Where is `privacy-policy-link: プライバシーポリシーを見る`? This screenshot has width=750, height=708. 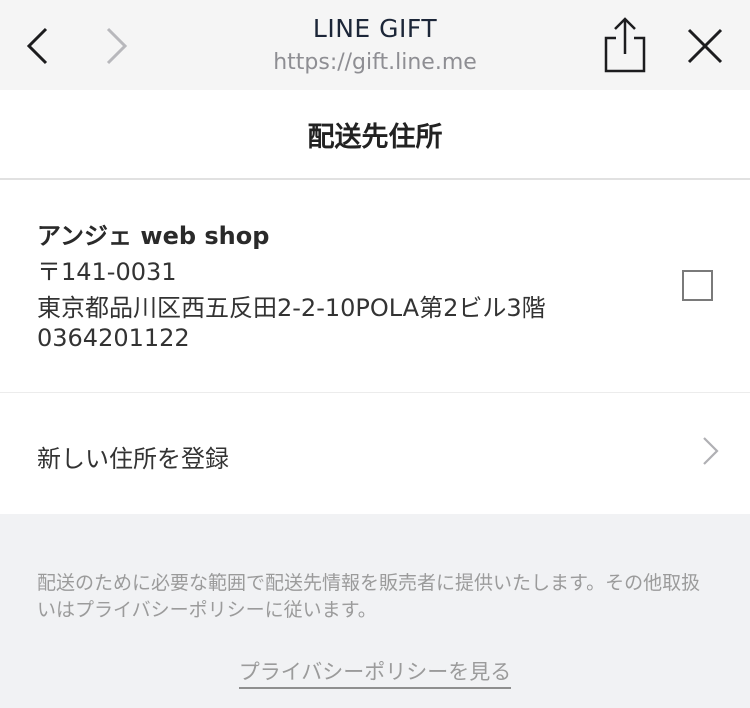 privacy-policy-link: プライバシーポリシーを見る is located at coordinates (375, 674).